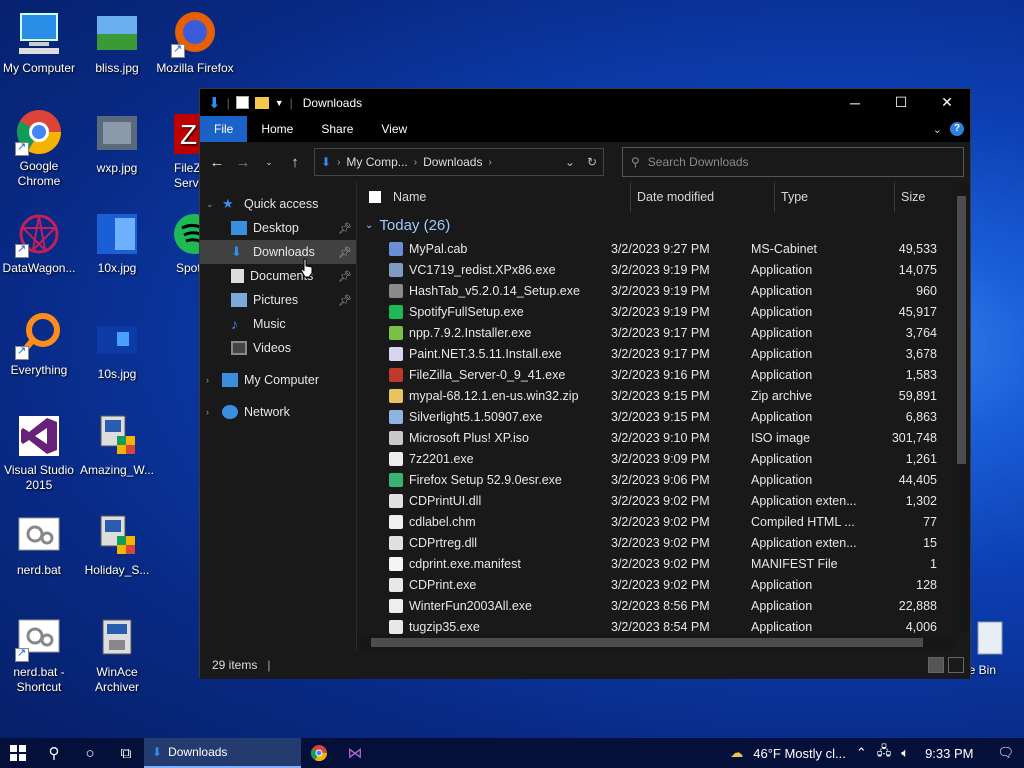  What do you see at coordinates (278, 348) in the screenshot?
I see `nav-videos: Videos` at bounding box center [278, 348].